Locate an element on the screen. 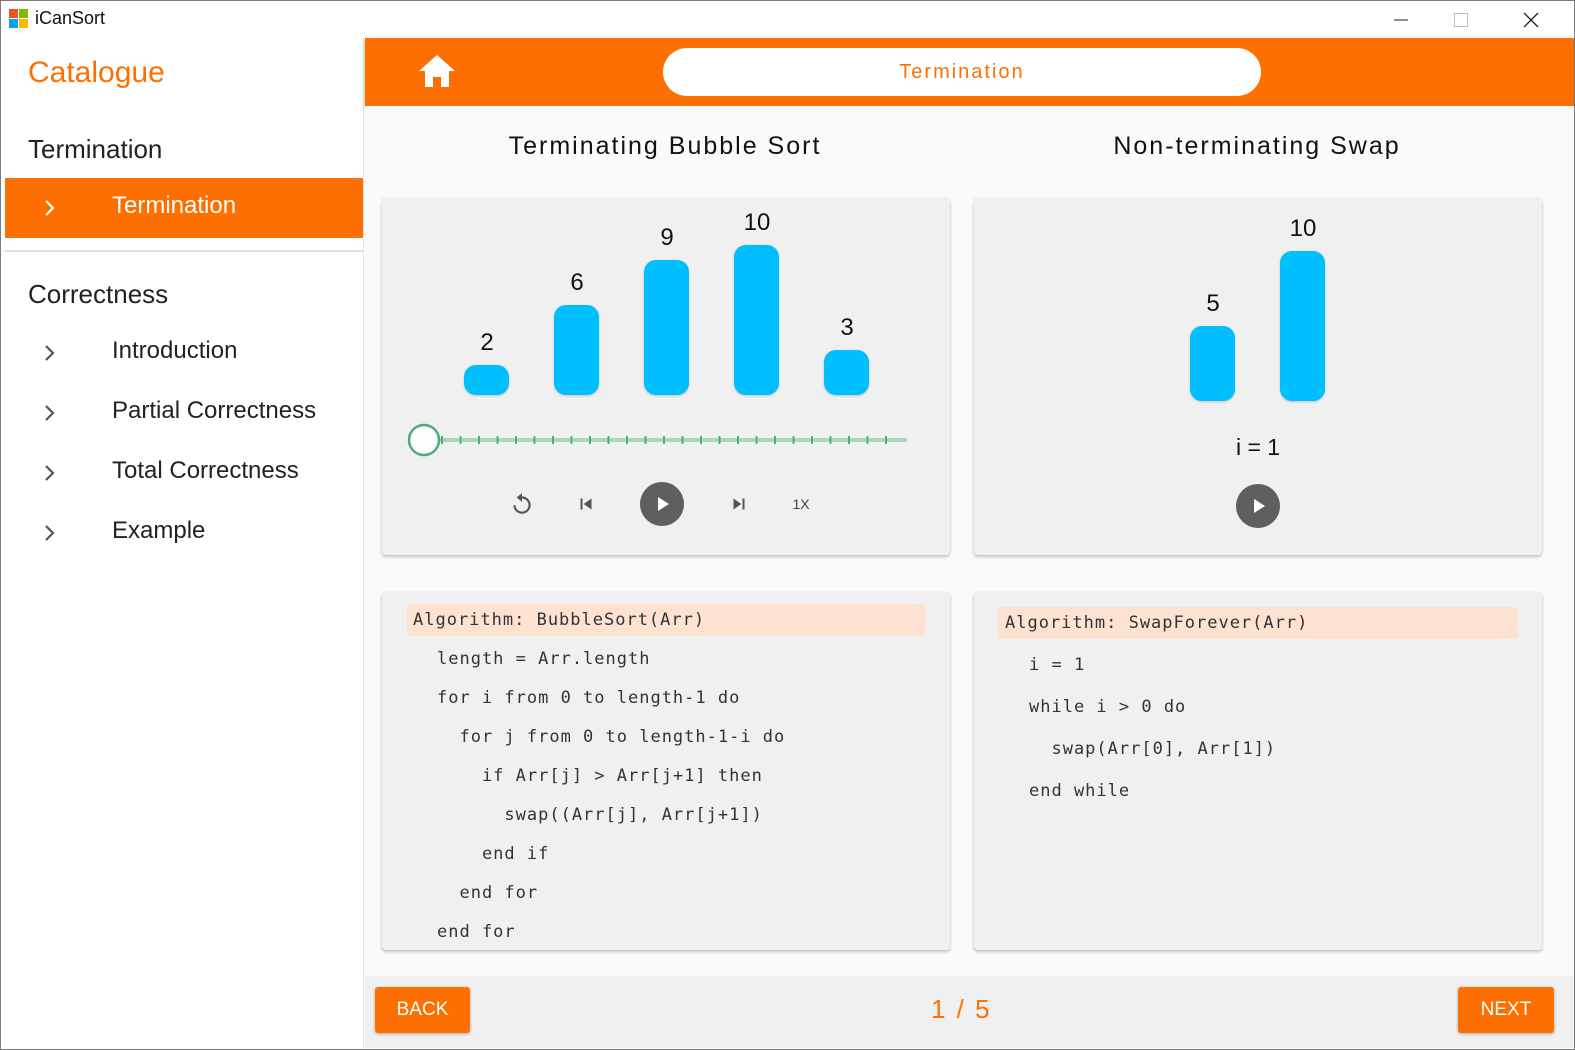 The width and height of the screenshot is (1575, 1050). step-forward-button is located at coordinates (739, 504).